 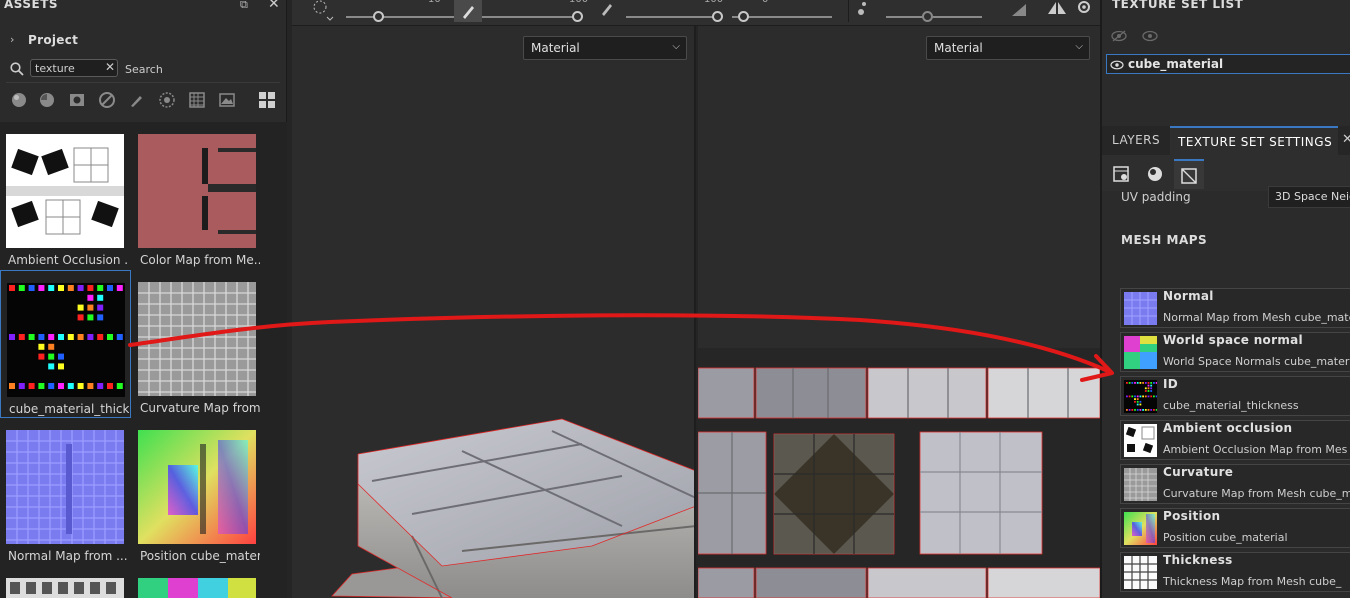 I want to click on flow-slider-knob, so click(x=577, y=16).